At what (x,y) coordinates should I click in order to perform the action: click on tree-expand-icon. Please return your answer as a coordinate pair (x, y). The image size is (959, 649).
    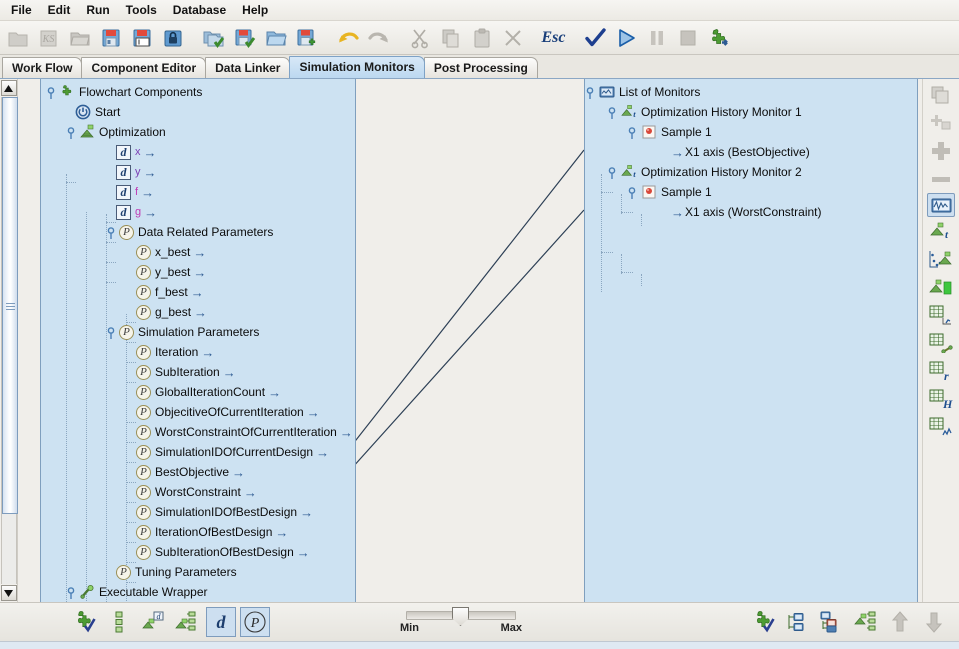
    Looking at the image, I should click on (187, 622).